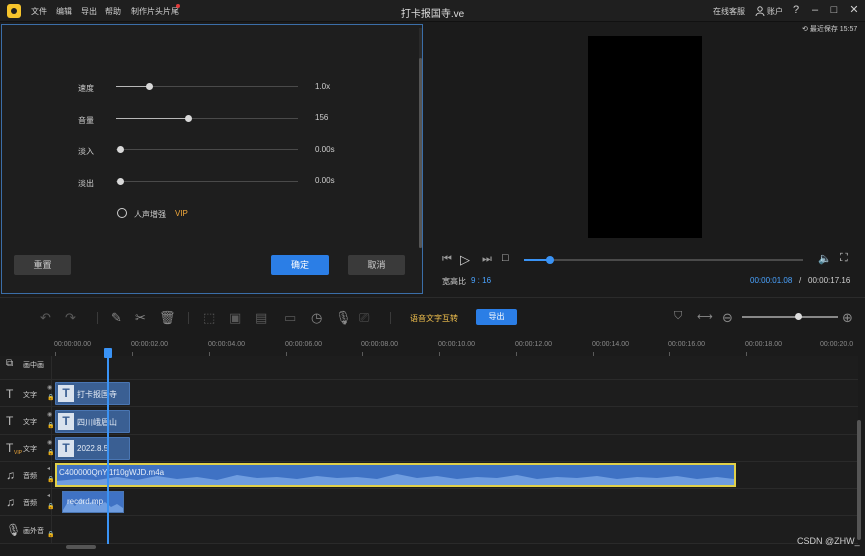  Describe the element at coordinates (10, 363) in the screenshot. I see `picture-in-picture-icon: ⧉` at that location.